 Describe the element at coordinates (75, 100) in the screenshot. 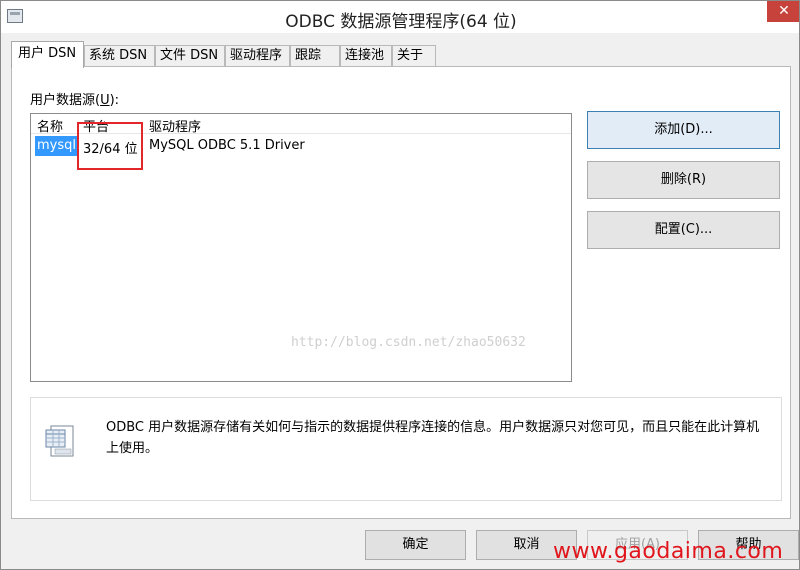

I see `user-data-sources-label: 用户数据源(U):` at that location.